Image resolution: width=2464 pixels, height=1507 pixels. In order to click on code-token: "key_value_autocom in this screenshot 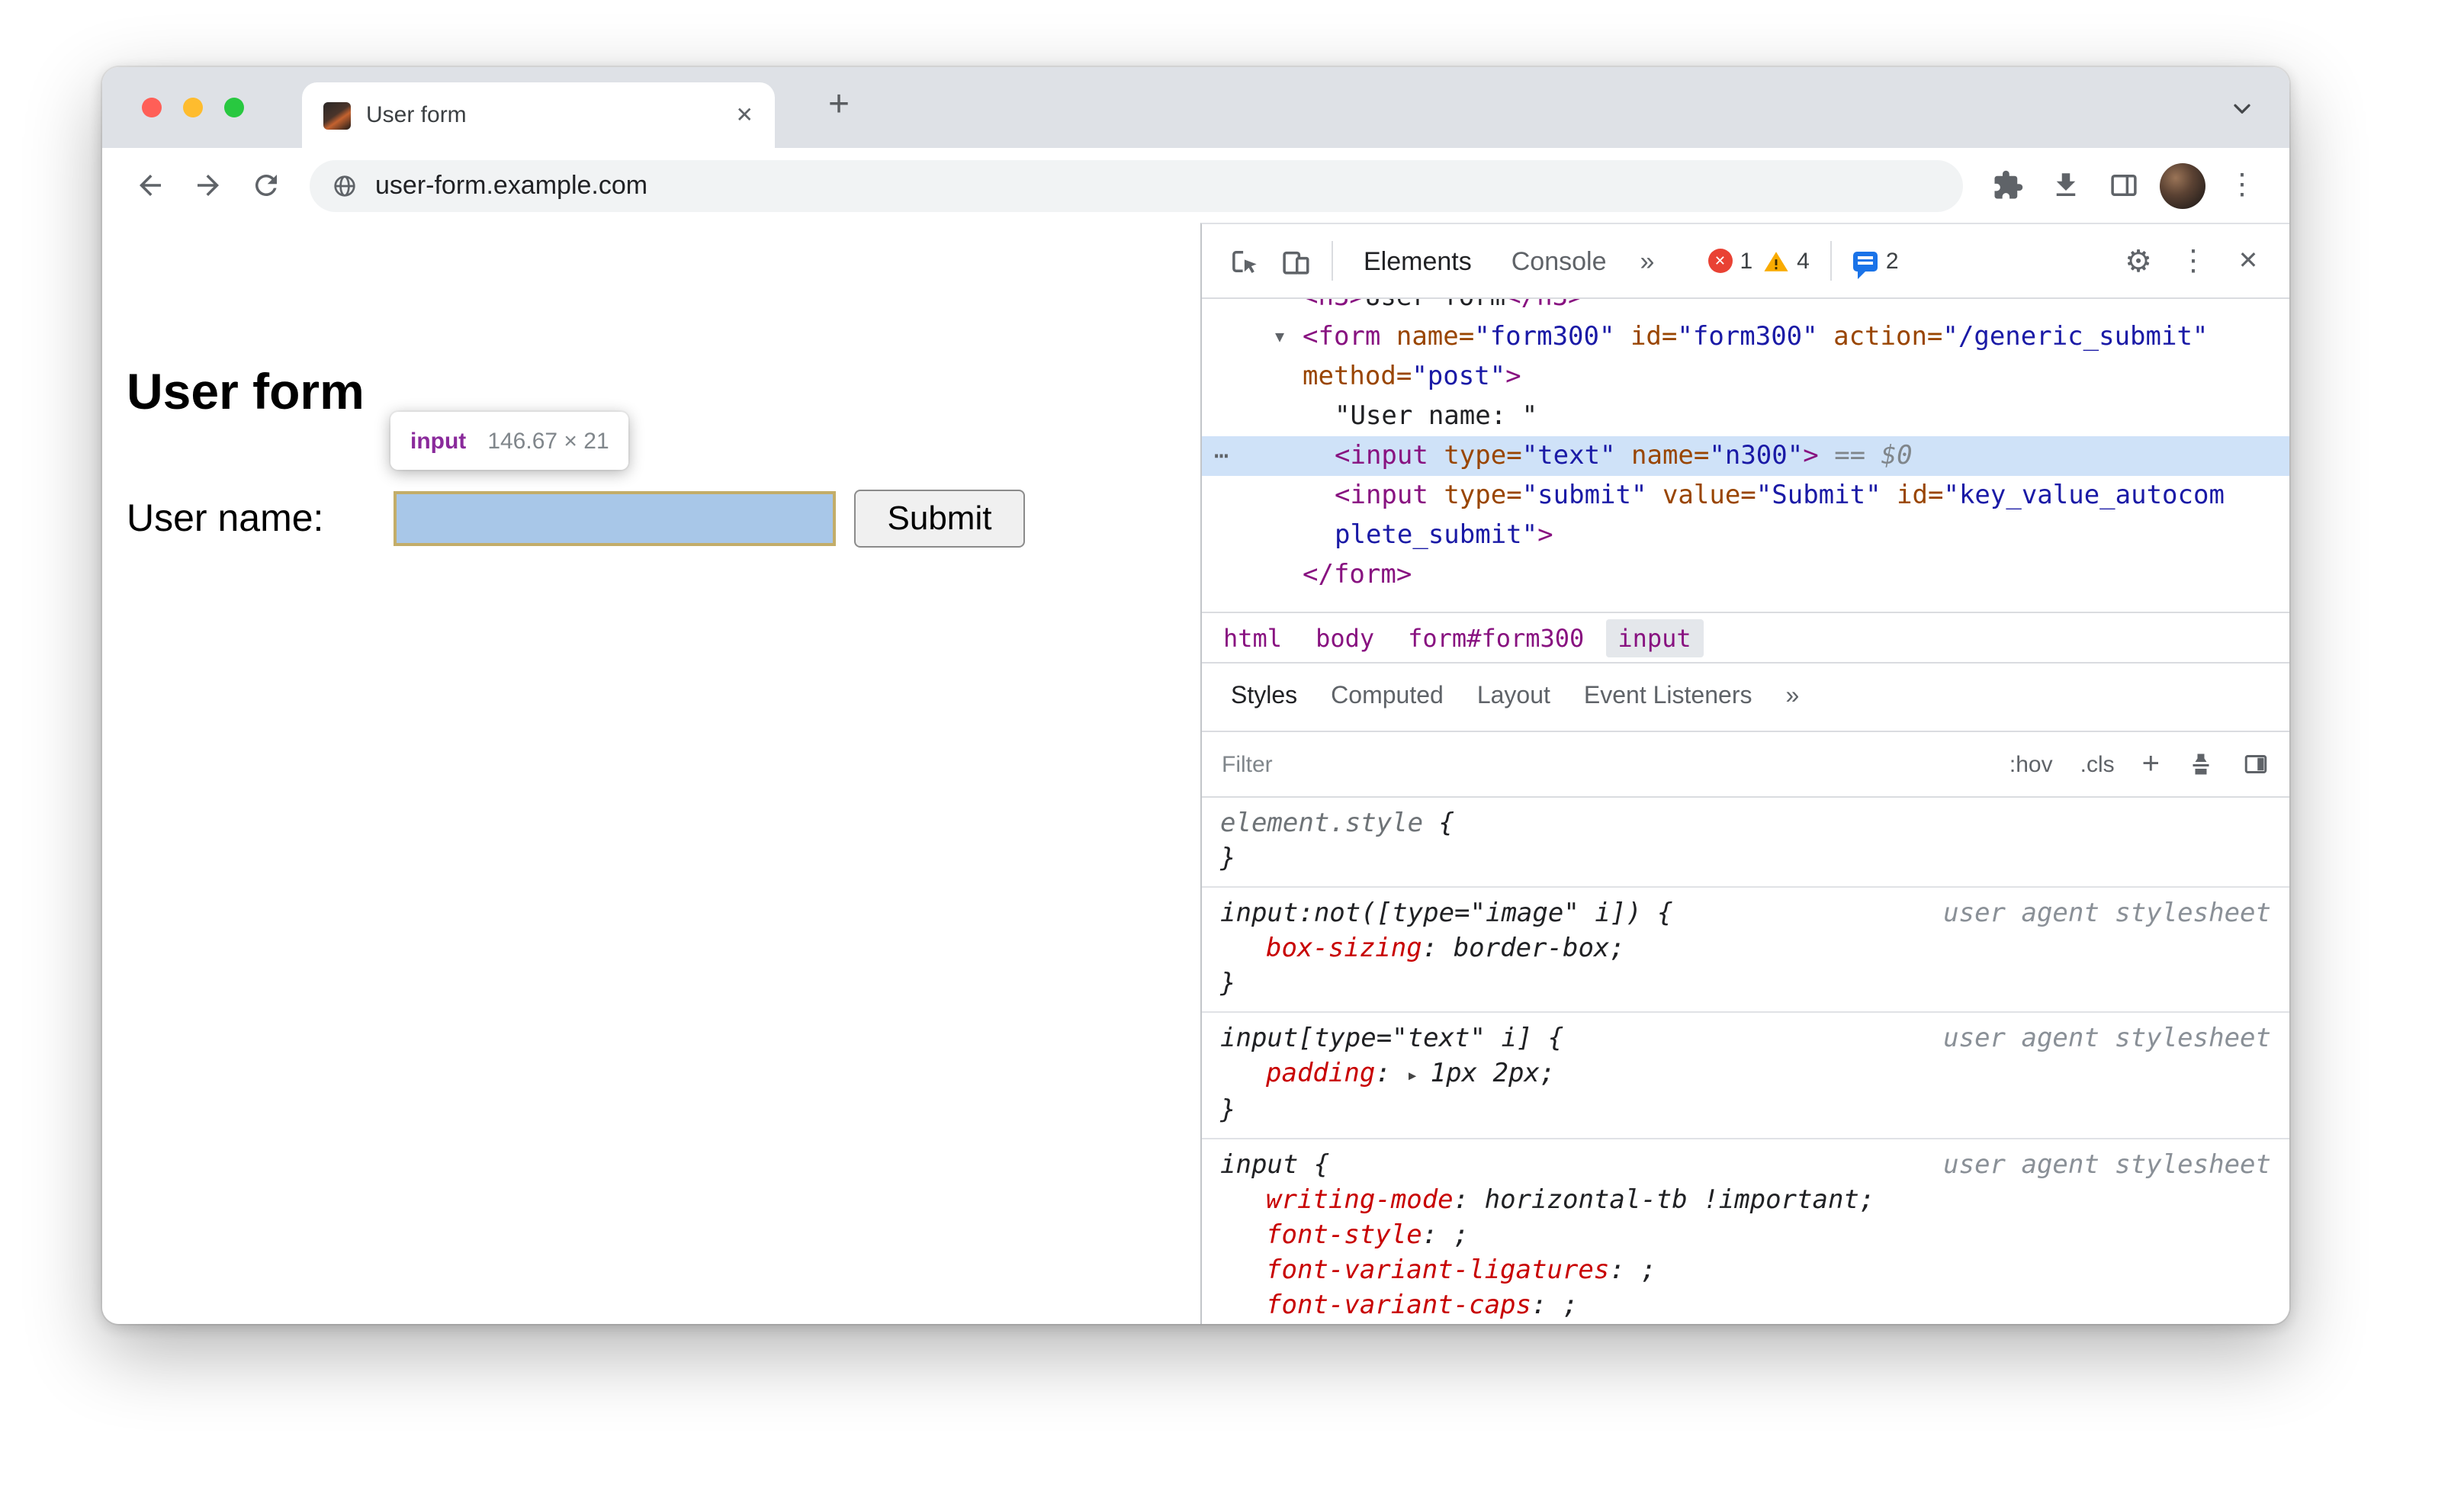, I will do `click(2084, 495)`.